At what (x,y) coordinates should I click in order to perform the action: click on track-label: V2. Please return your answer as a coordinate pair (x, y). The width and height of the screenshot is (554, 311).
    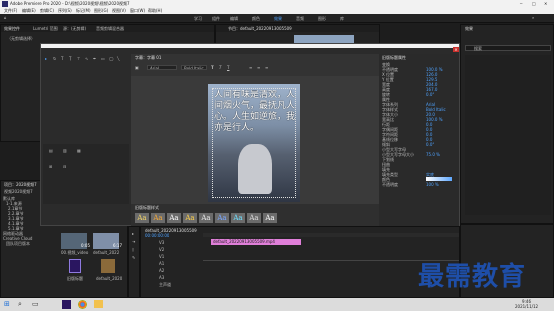
    Looking at the image, I should click on (173, 249).